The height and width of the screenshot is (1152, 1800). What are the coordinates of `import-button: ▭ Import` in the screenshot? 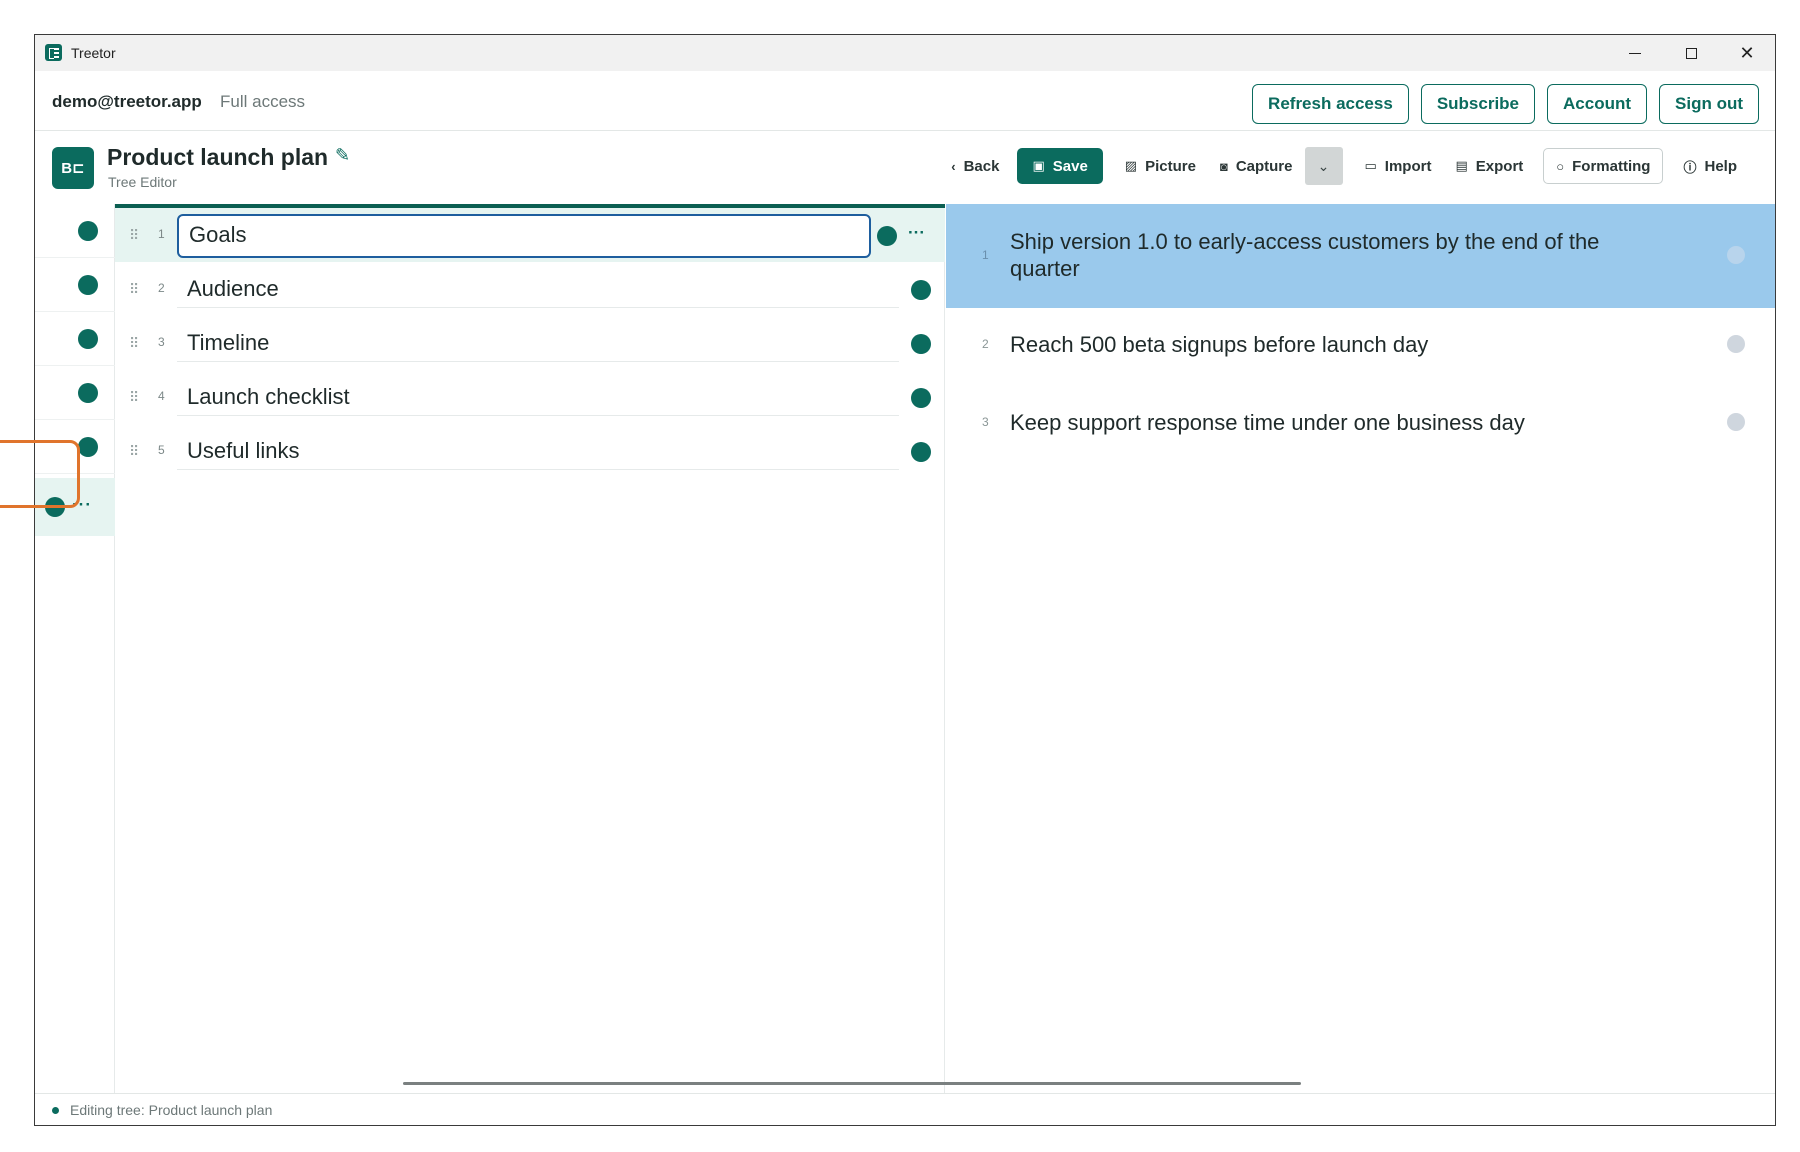 It's located at (1398, 166).